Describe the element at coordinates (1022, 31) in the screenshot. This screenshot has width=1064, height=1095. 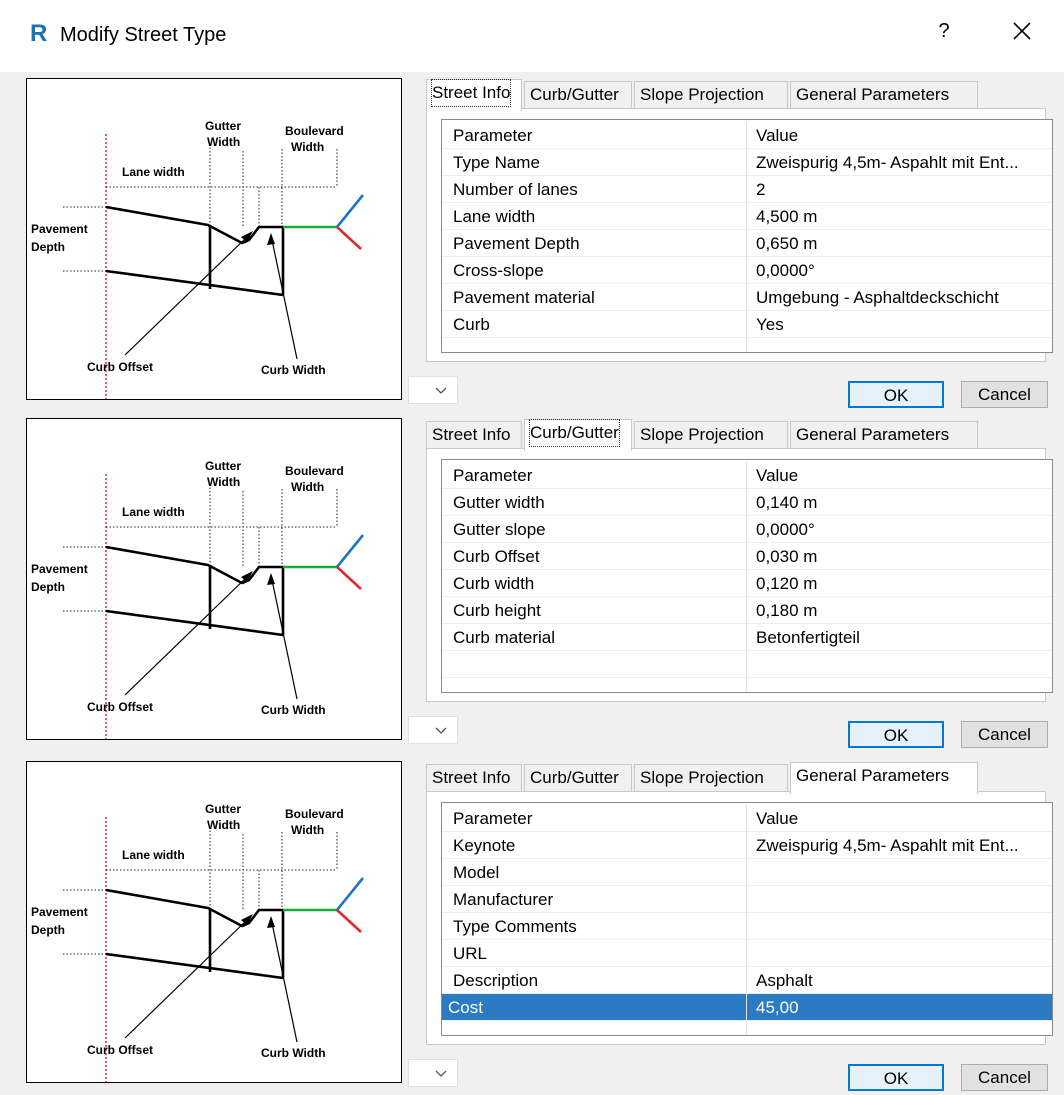
I see `close-button` at that location.